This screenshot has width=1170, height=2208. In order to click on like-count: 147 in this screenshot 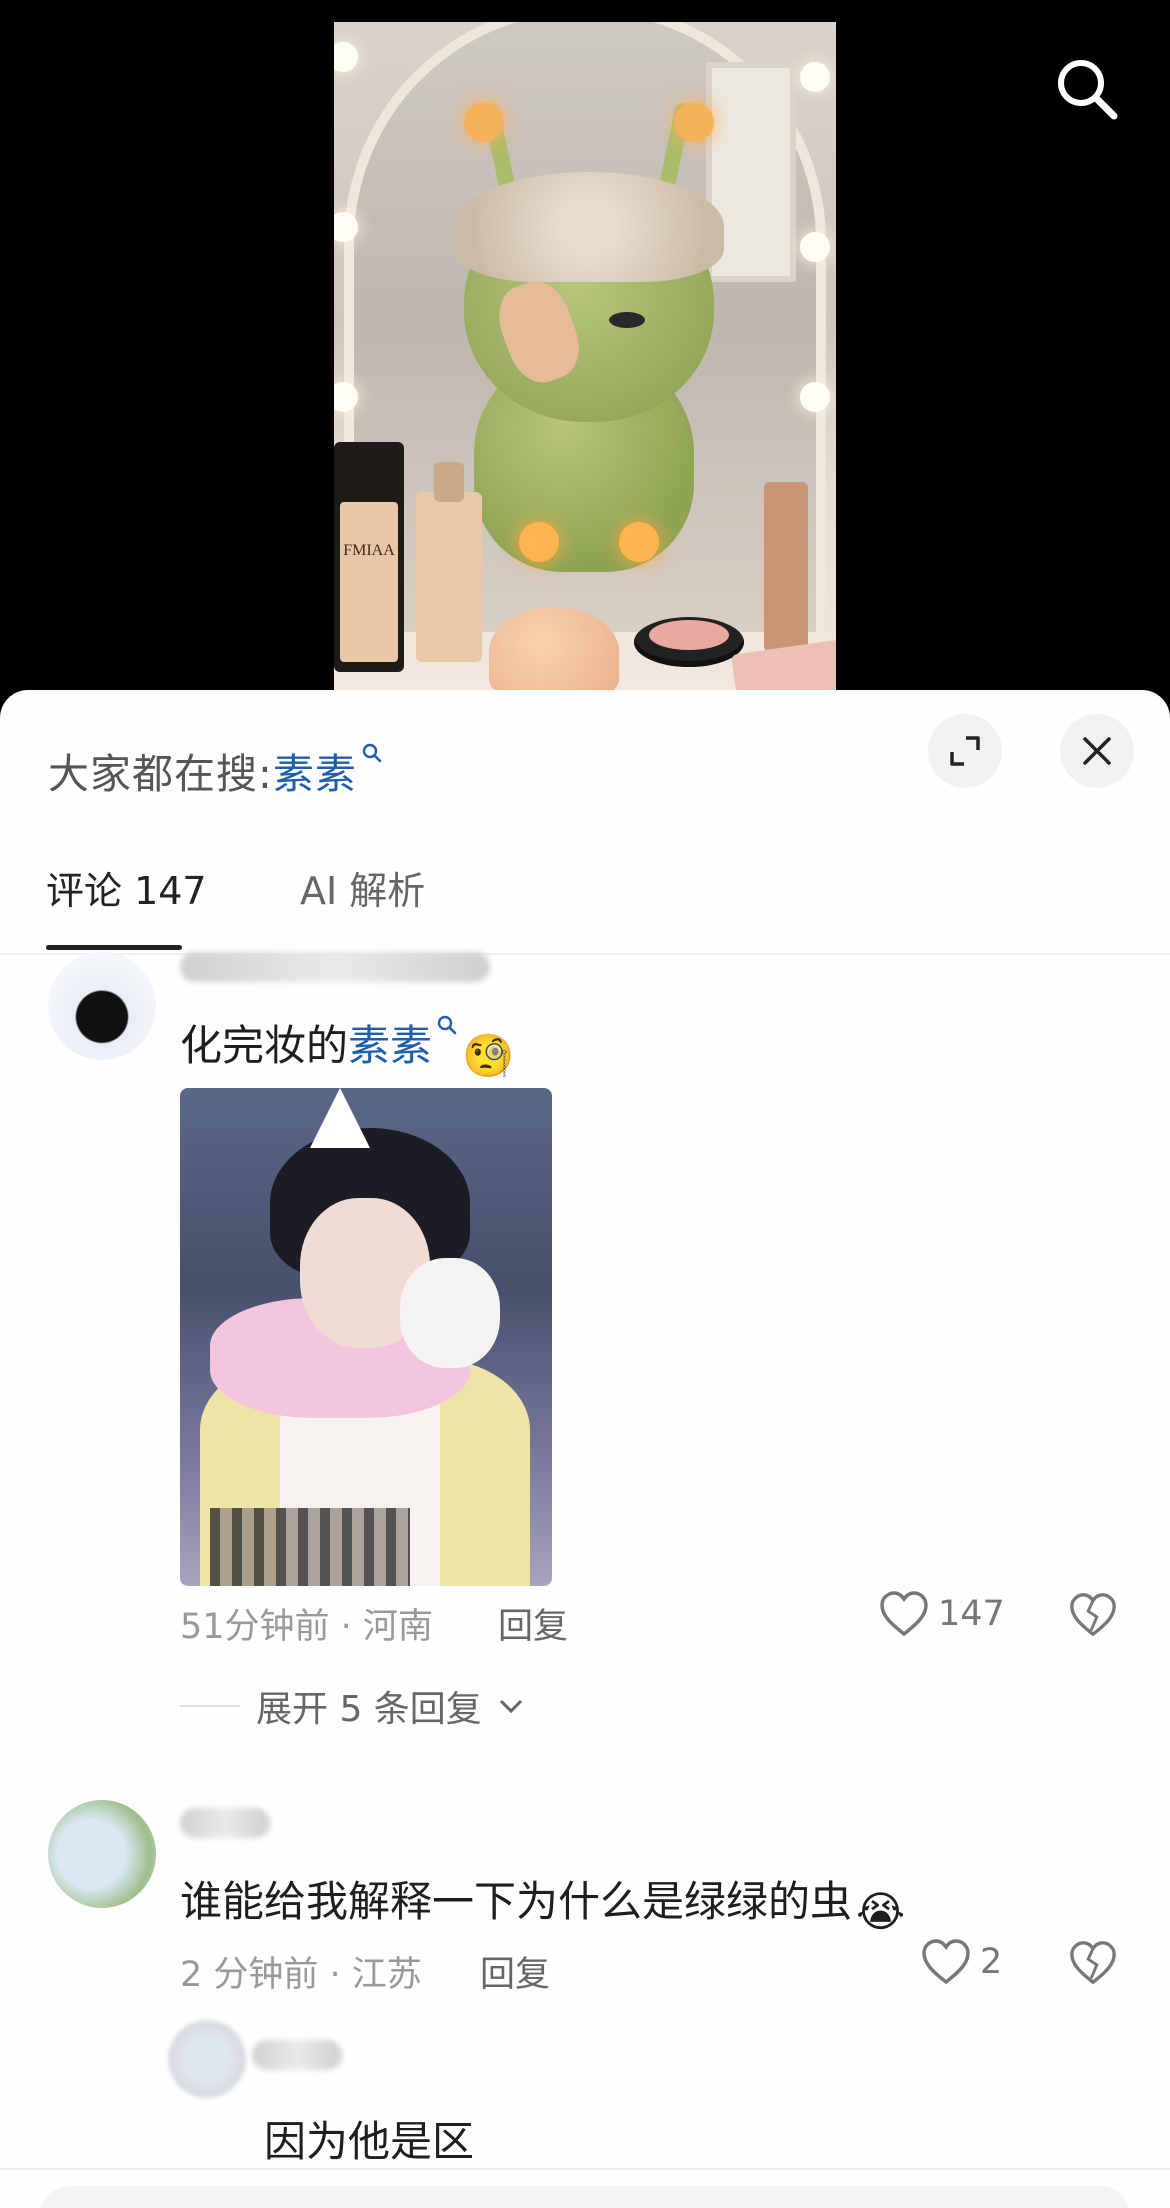, I will do `click(971, 1614)`.